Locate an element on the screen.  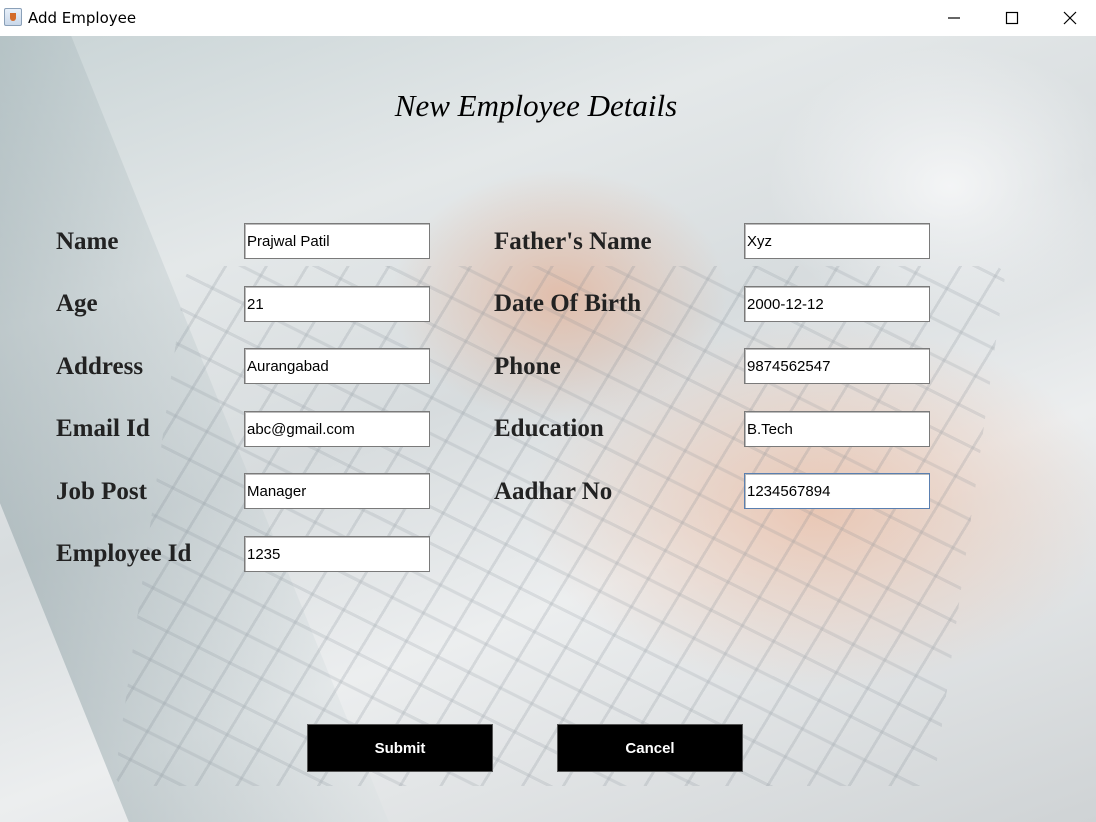
education-field is located at coordinates (837, 429).